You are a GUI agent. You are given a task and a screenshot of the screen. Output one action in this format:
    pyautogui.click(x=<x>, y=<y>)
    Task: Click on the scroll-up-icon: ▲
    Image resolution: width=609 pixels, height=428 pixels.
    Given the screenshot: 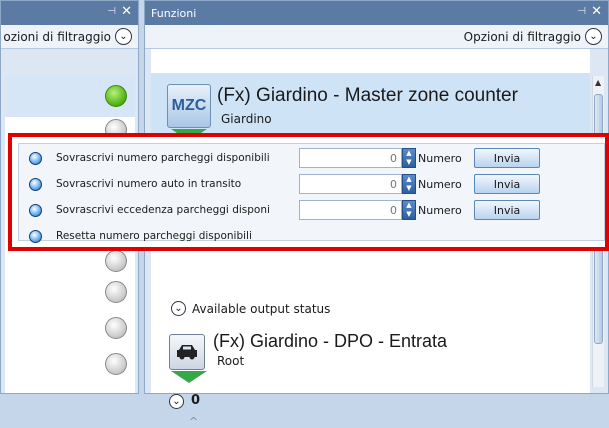 What is the action you would take?
    pyautogui.click(x=598, y=82)
    